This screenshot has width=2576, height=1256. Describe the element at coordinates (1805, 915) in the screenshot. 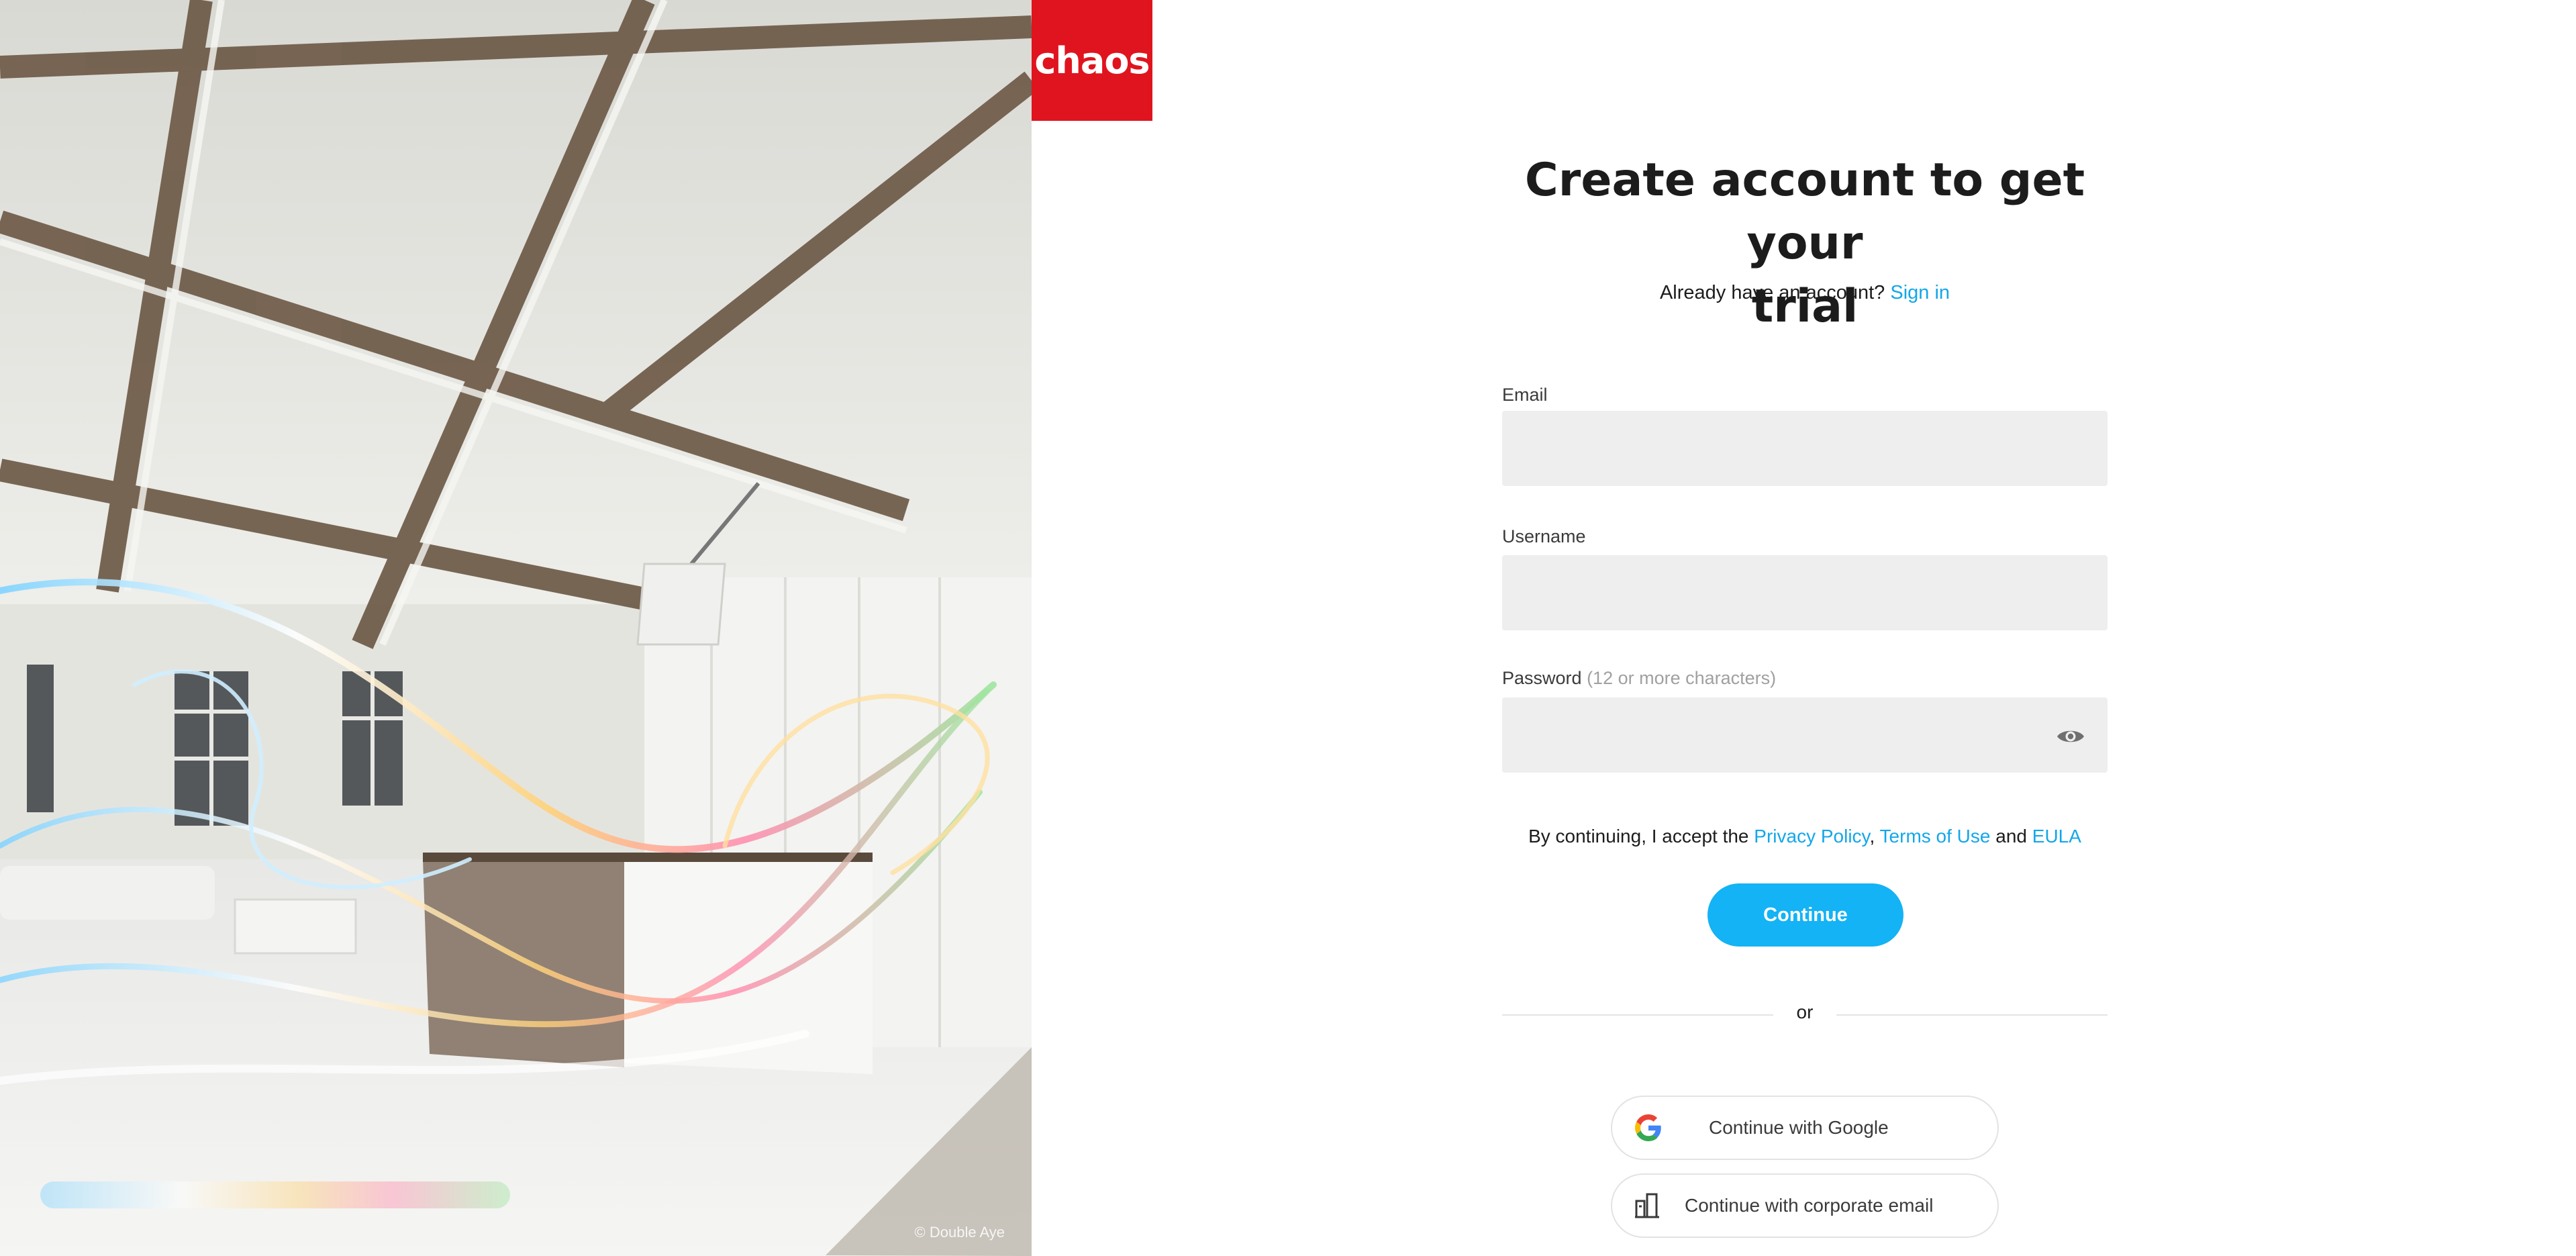

I see `continue-button: Continue` at that location.